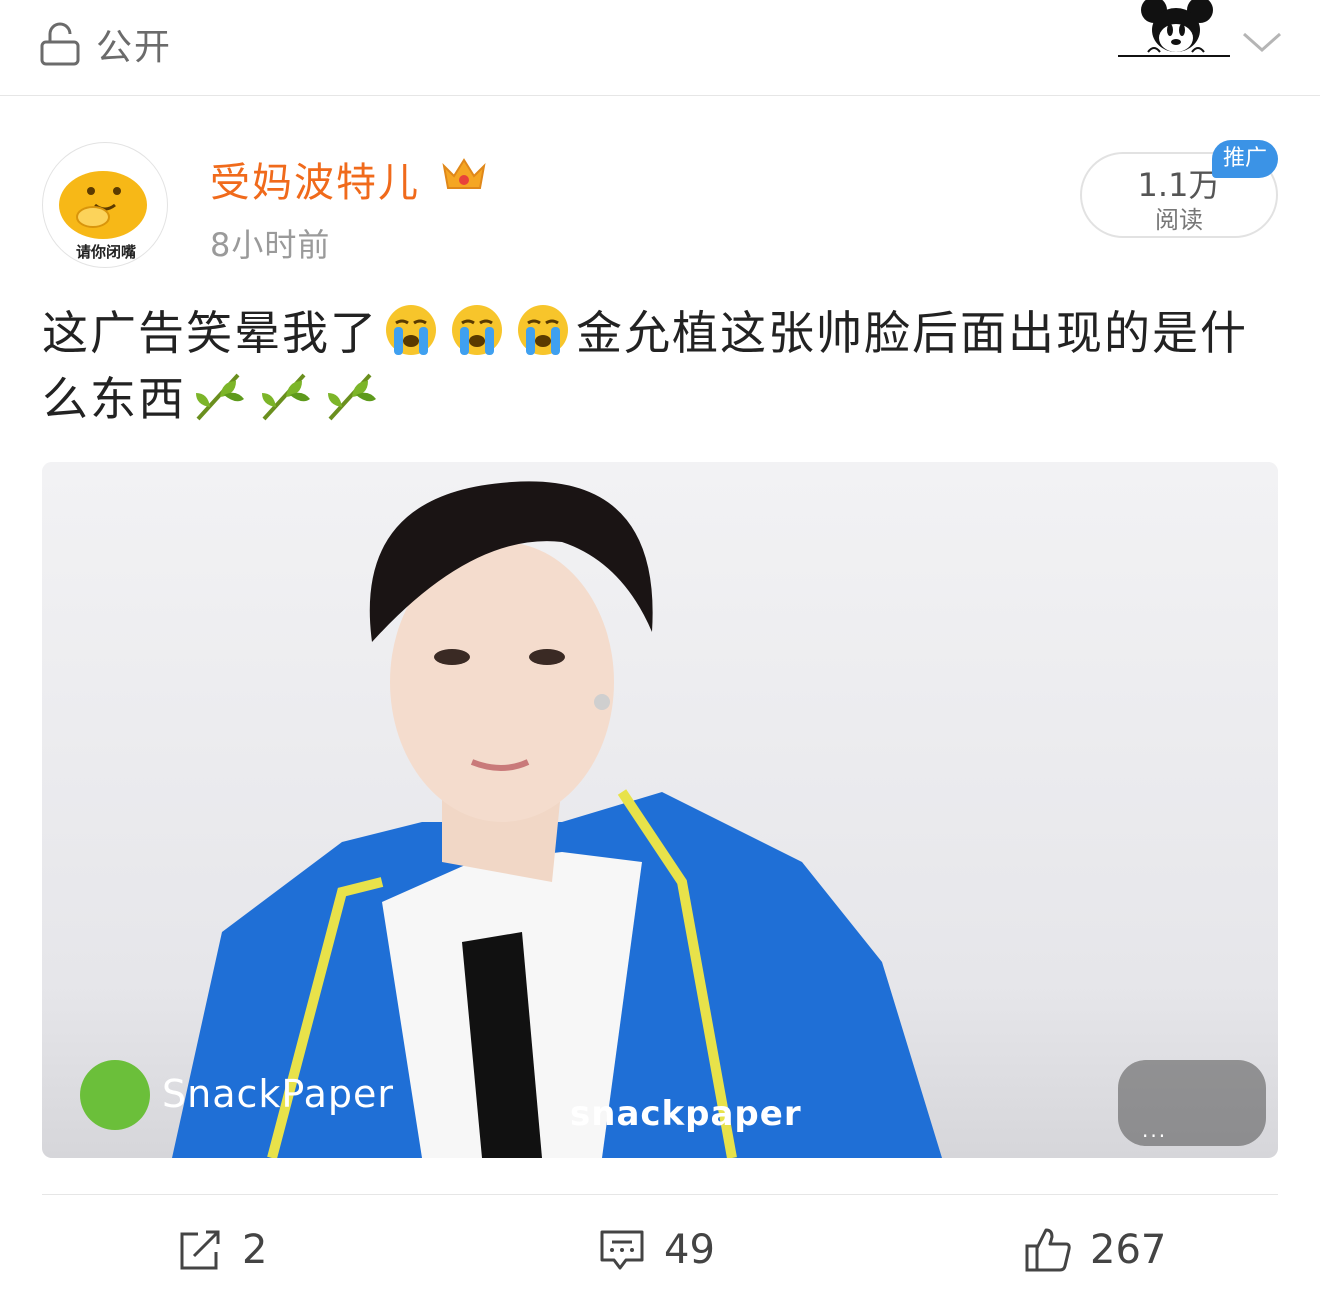 This screenshot has height=1299, width=1320. I want to click on author-name: 受妈波特儿, so click(315, 179).